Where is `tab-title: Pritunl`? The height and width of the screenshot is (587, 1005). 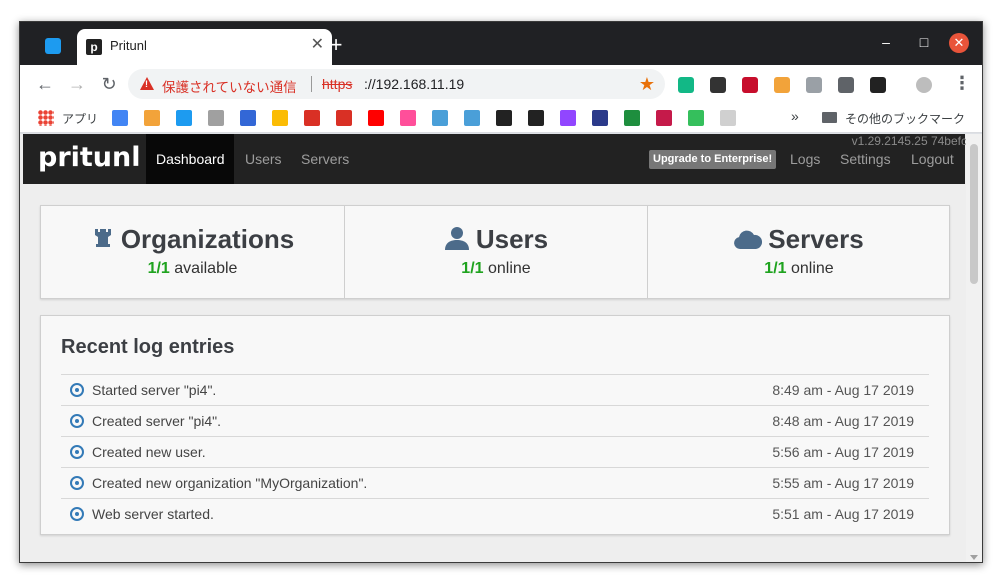 tab-title: Pritunl is located at coordinates (128, 45).